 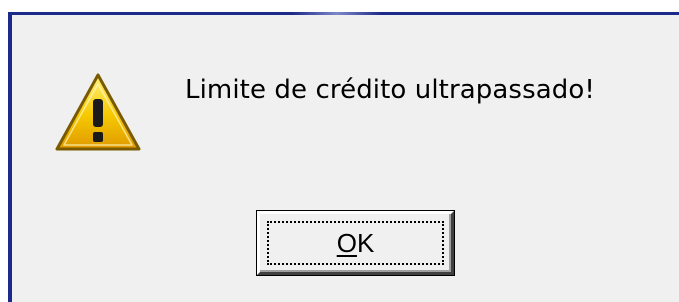 What do you see at coordinates (365, 243) in the screenshot?
I see `ok-label-rest: K` at bounding box center [365, 243].